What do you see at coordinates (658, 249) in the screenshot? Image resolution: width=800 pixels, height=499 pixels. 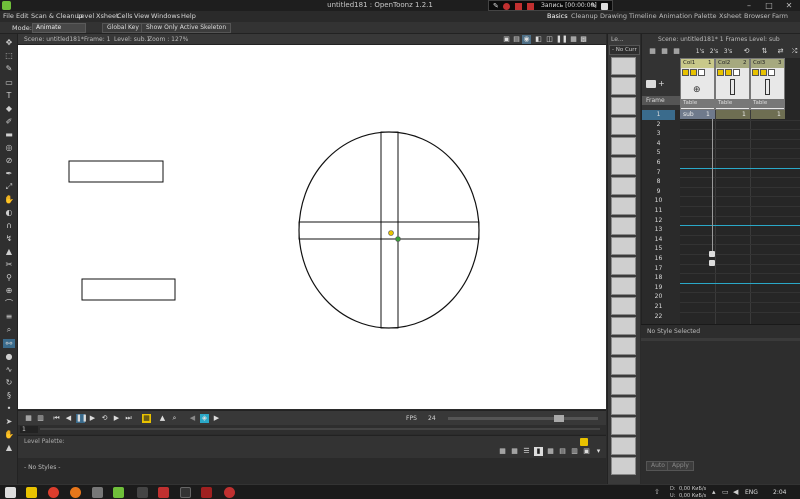 I see `row-number: 15` at bounding box center [658, 249].